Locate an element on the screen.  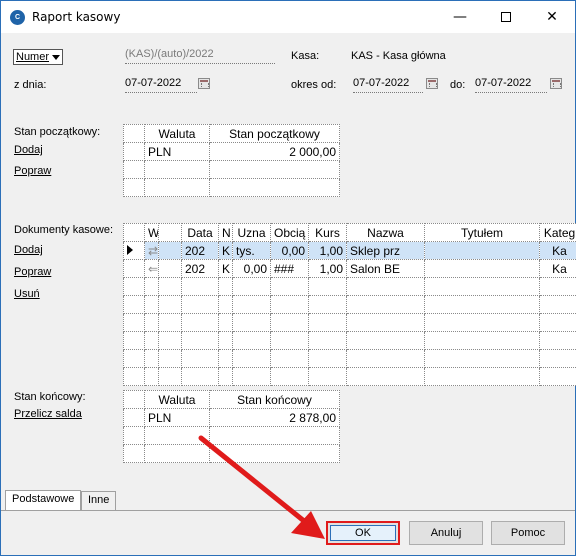
app-icon: C is located at coordinates (17, 17).